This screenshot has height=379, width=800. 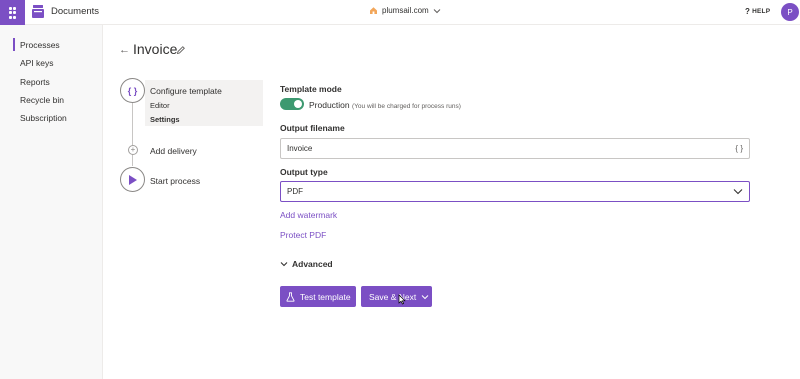 What do you see at coordinates (292, 104) in the screenshot?
I see `production-toggle` at bounding box center [292, 104].